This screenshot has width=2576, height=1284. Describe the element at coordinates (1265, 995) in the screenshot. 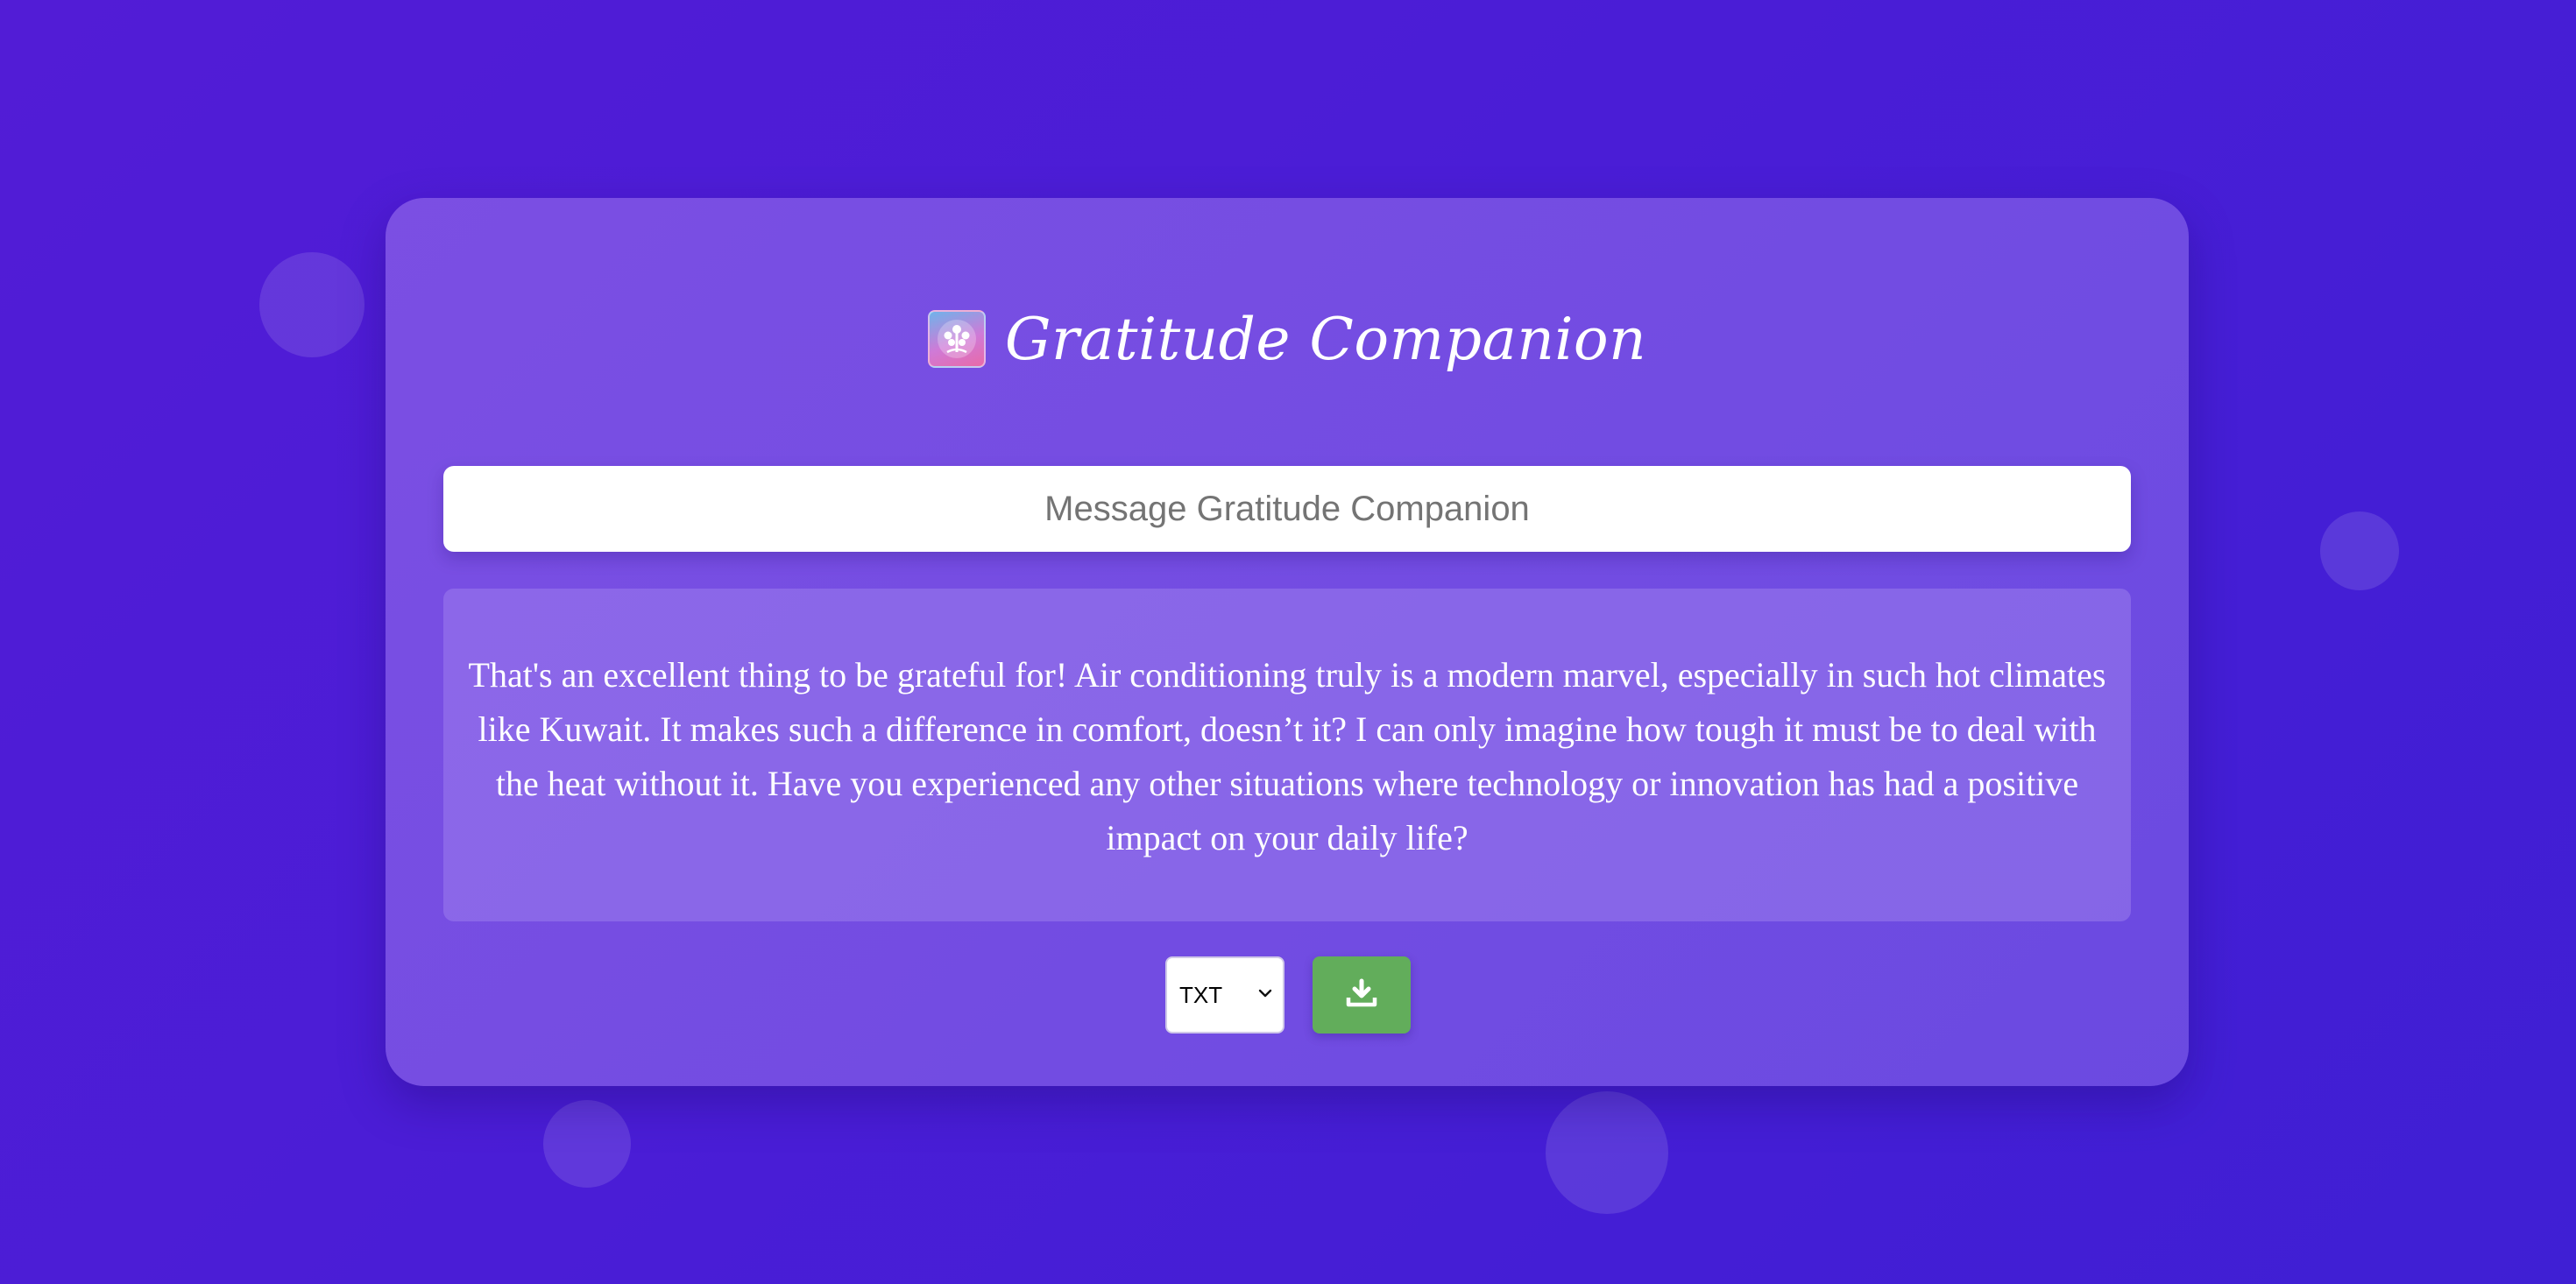

I see `chevron-down-icon` at that location.